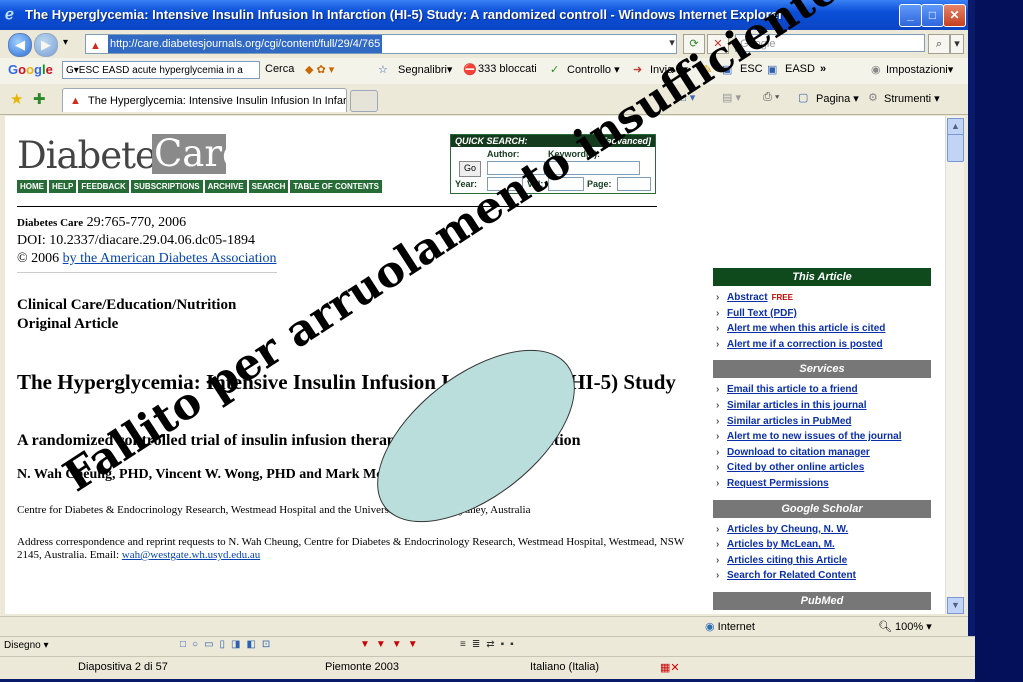  I want to click on nav-table-of-contents: TABLE OF CONTENTS, so click(336, 186).